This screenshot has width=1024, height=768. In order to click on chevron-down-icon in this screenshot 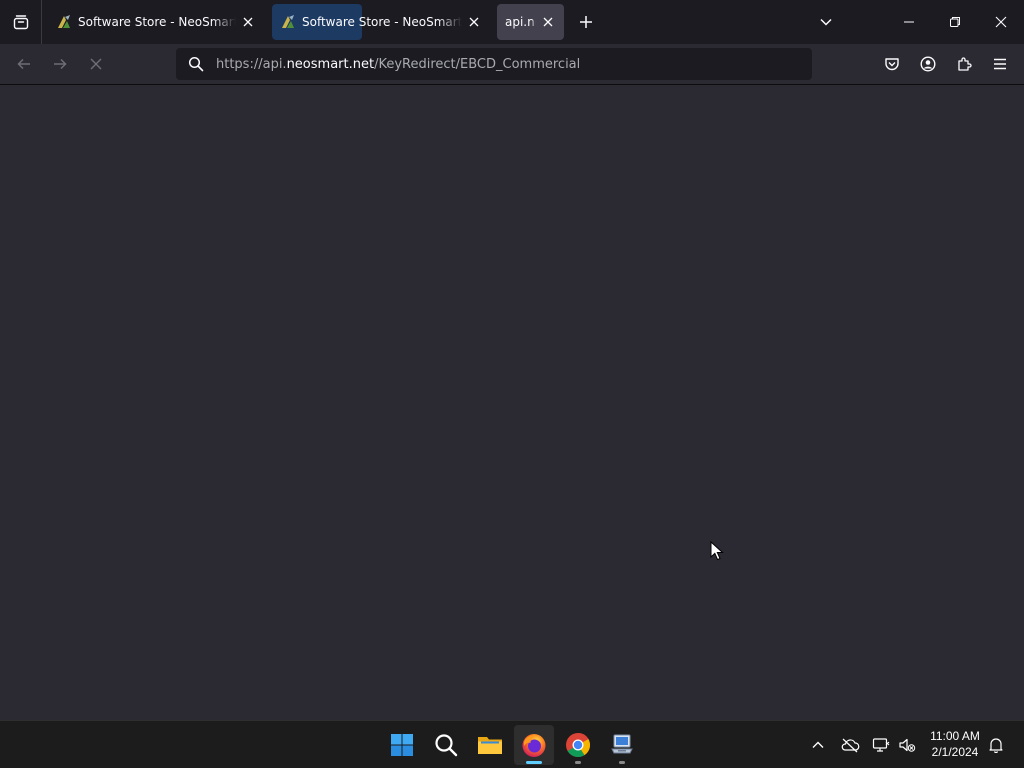, I will do `click(826, 22)`.